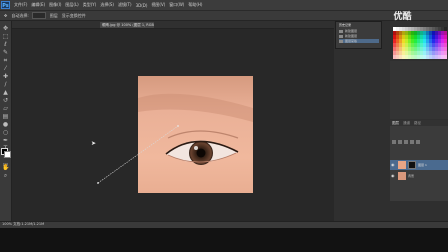 Image resolution: width=448 pixels, height=252 pixels. I want to click on adjustment-filter-icon, so click(406, 142).